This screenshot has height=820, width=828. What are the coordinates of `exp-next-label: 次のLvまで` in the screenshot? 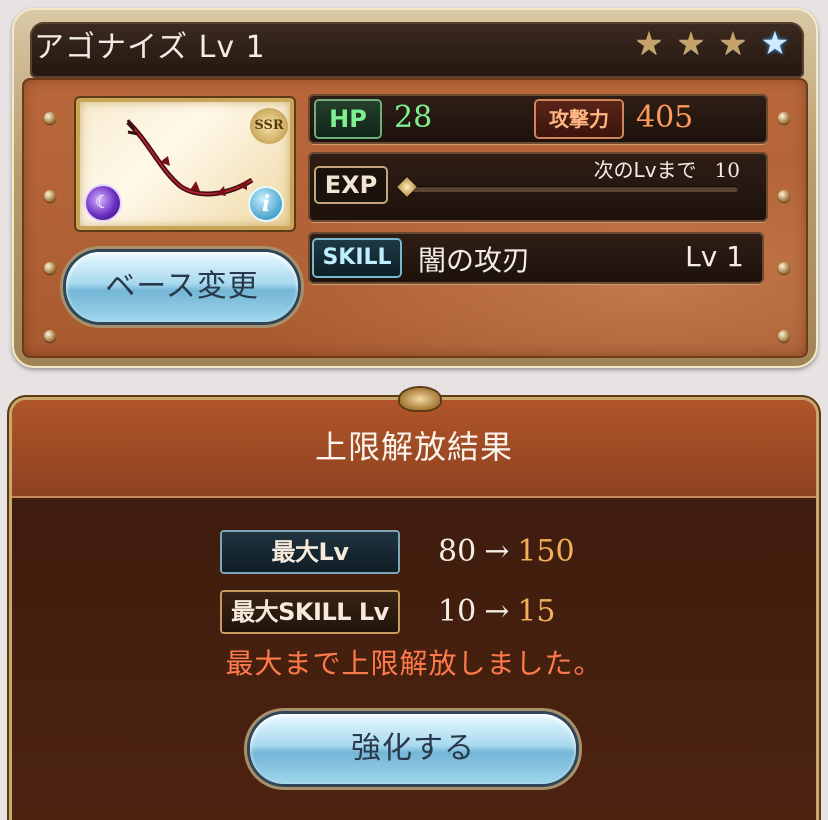 It's located at (645, 170).